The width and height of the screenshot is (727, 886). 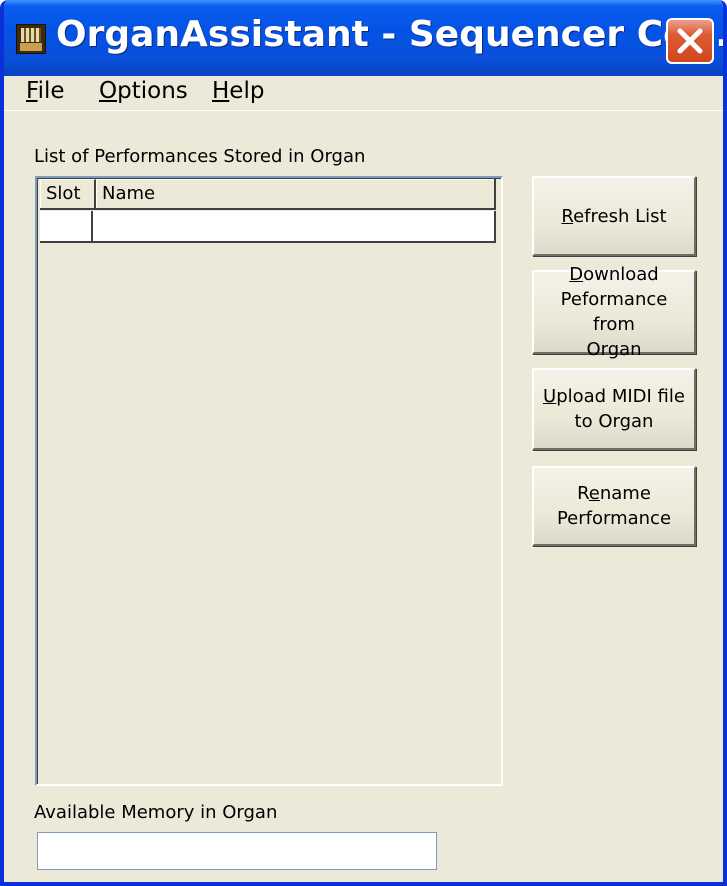 I want to click on close-icon, so click(x=690, y=41).